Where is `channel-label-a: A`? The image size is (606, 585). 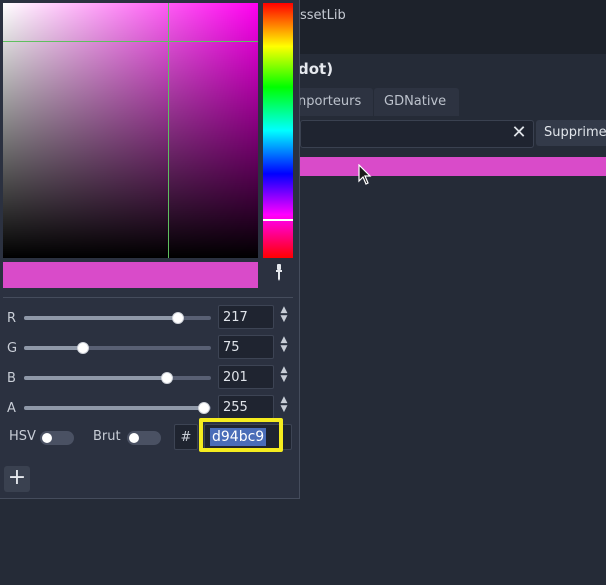
channel-label-a: A is located at coordinates (11, 408).